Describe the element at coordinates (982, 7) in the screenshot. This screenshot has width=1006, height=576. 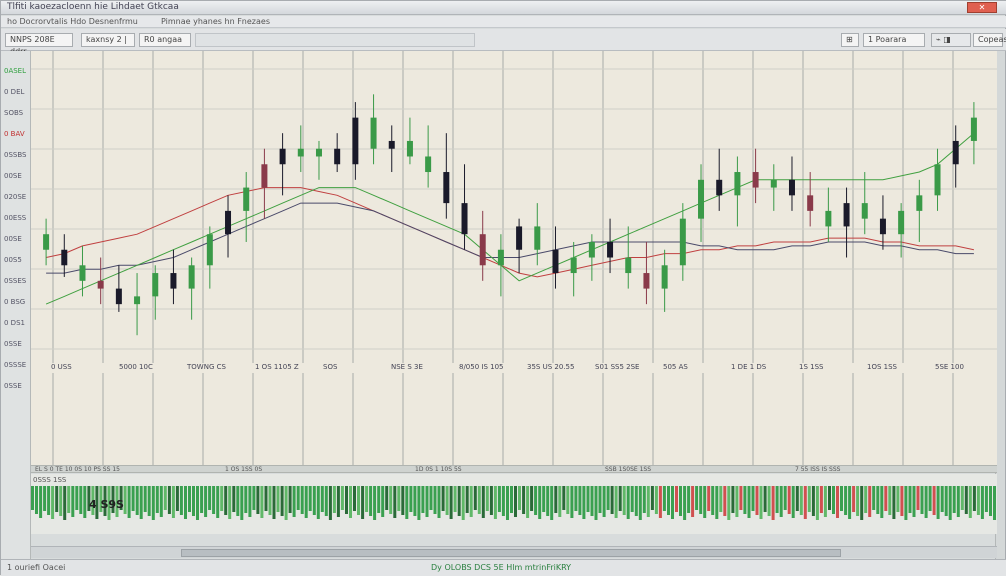
I see `close-button: ✕` at that location.